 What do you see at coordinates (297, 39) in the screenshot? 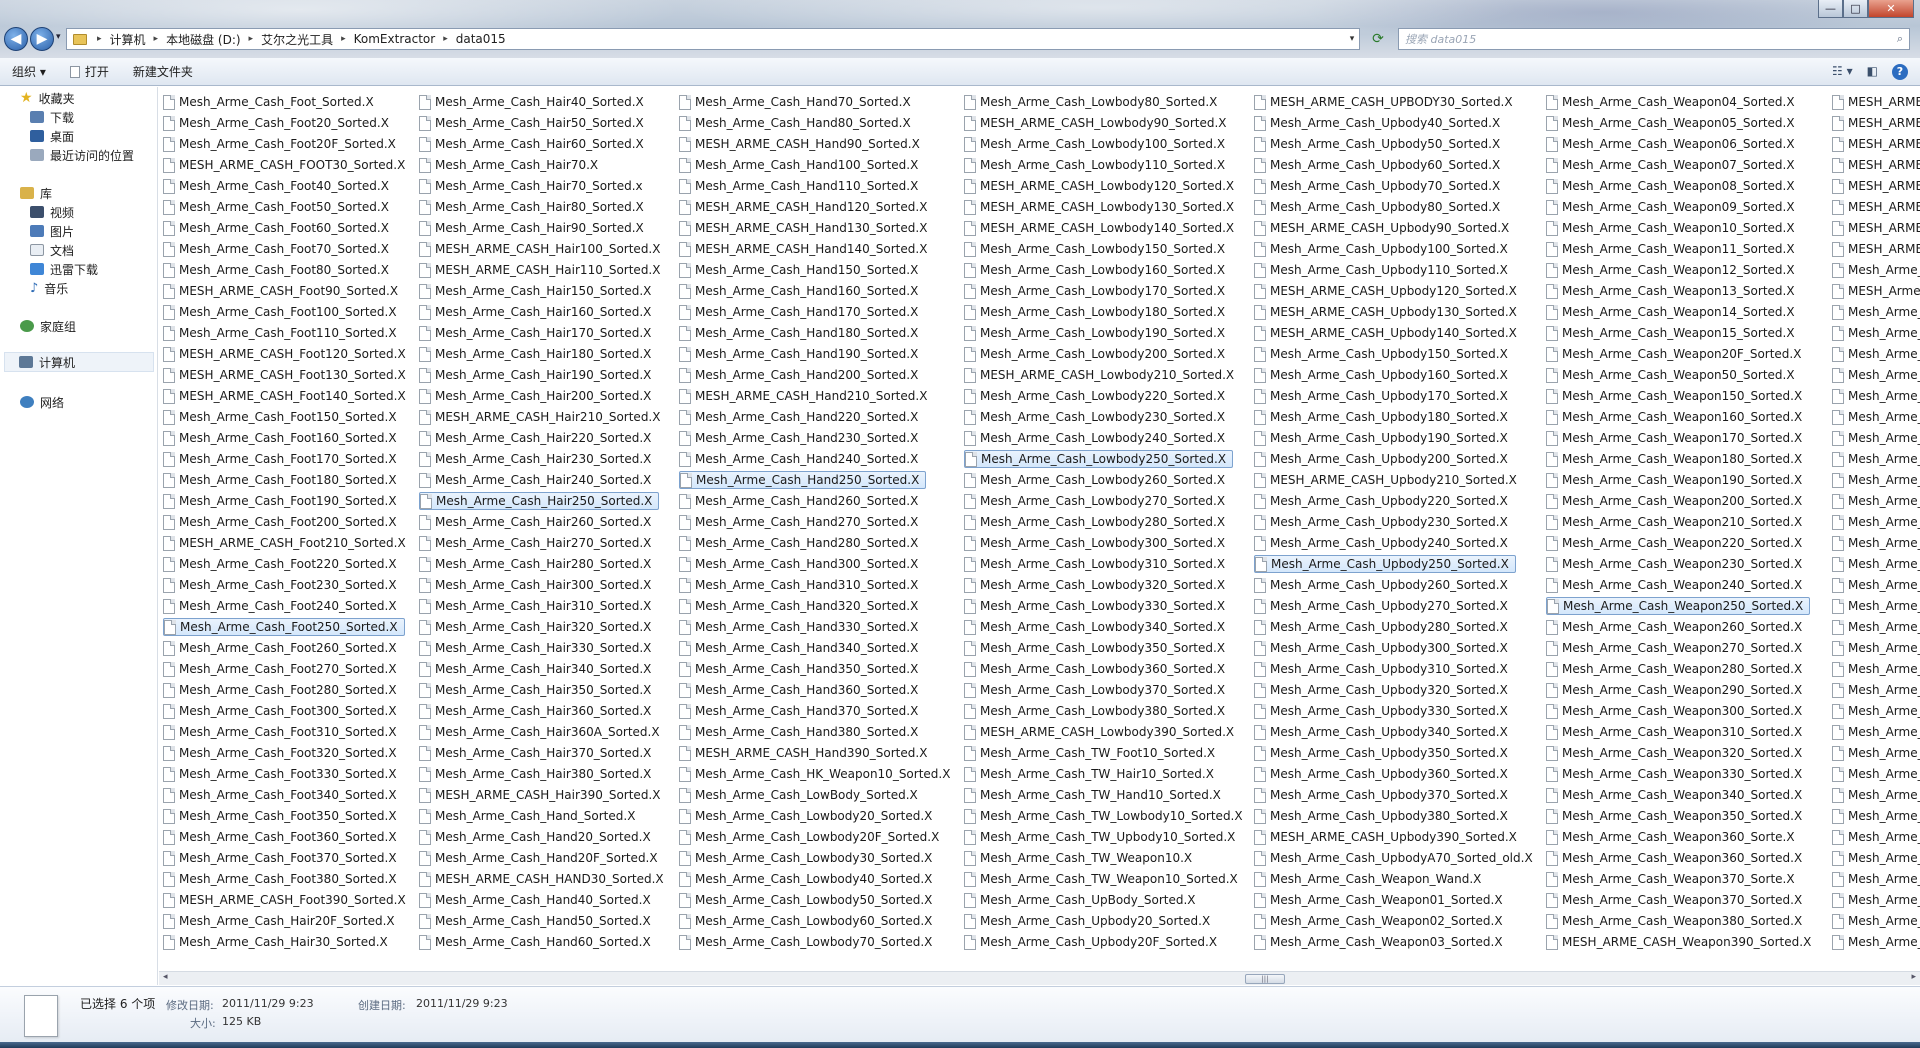
I see `breadcrumb-tools: 艾尔之光工具` at bounding box center [297, 39].